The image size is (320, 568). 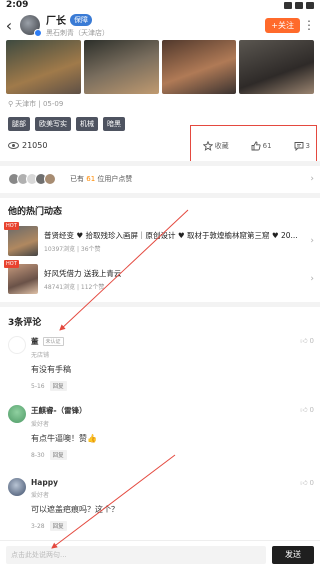 What do you see at coordinates (114, 124) in the screenshot?
I see `tag-item: 暗黑` at bounding box center [114, 124].